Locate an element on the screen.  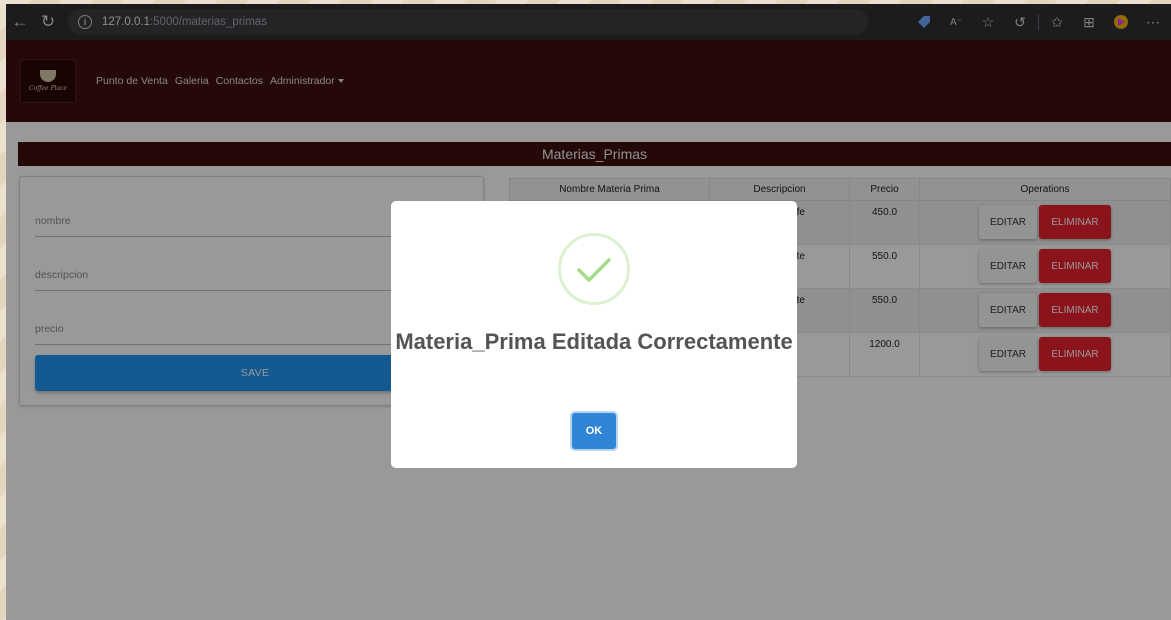
success-dialog: Materia_Prima Editada Correctamente OK is located at coordinates (594, 334).